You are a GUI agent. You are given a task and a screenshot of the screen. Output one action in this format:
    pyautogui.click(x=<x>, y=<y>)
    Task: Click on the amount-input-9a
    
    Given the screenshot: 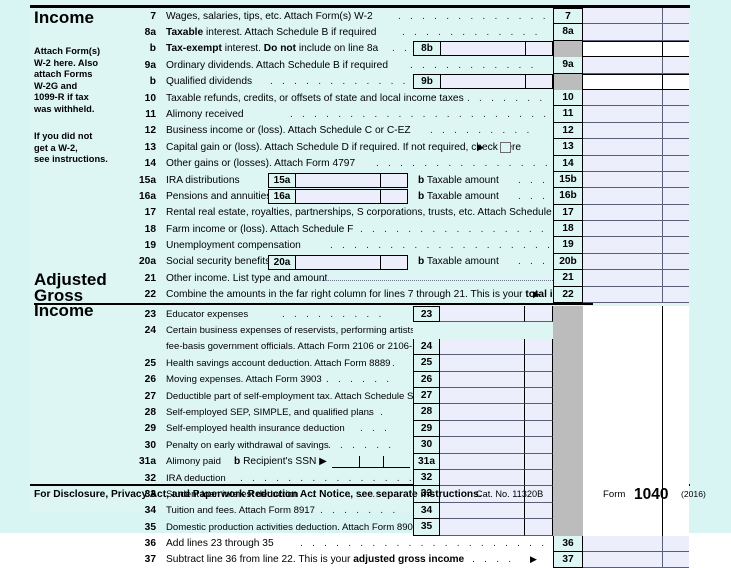 What is the action you would take?
    pyautogui.click(x=622, y=65)
    